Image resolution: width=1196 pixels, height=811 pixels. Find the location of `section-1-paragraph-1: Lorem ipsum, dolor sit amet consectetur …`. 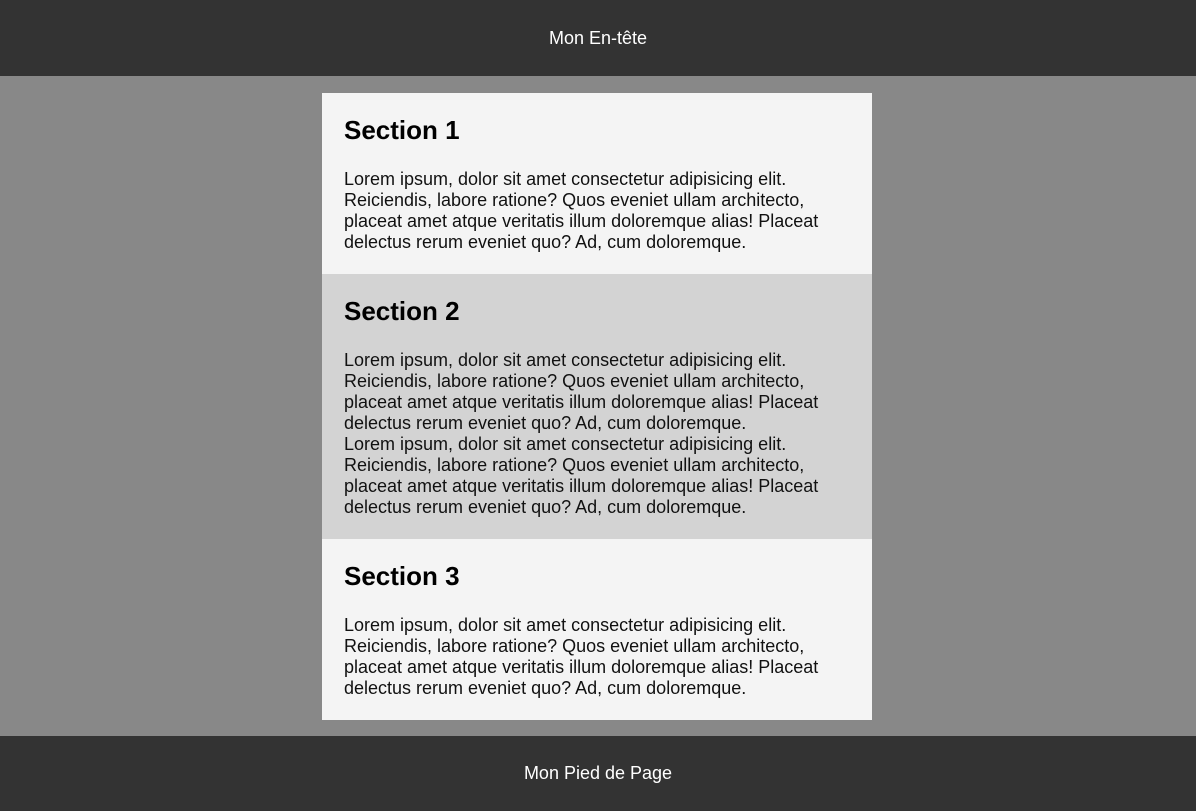

section-1-paragraph-1: Lorem ipsum, dolor sit amet consectetur … is located at coordinates (581, 210).